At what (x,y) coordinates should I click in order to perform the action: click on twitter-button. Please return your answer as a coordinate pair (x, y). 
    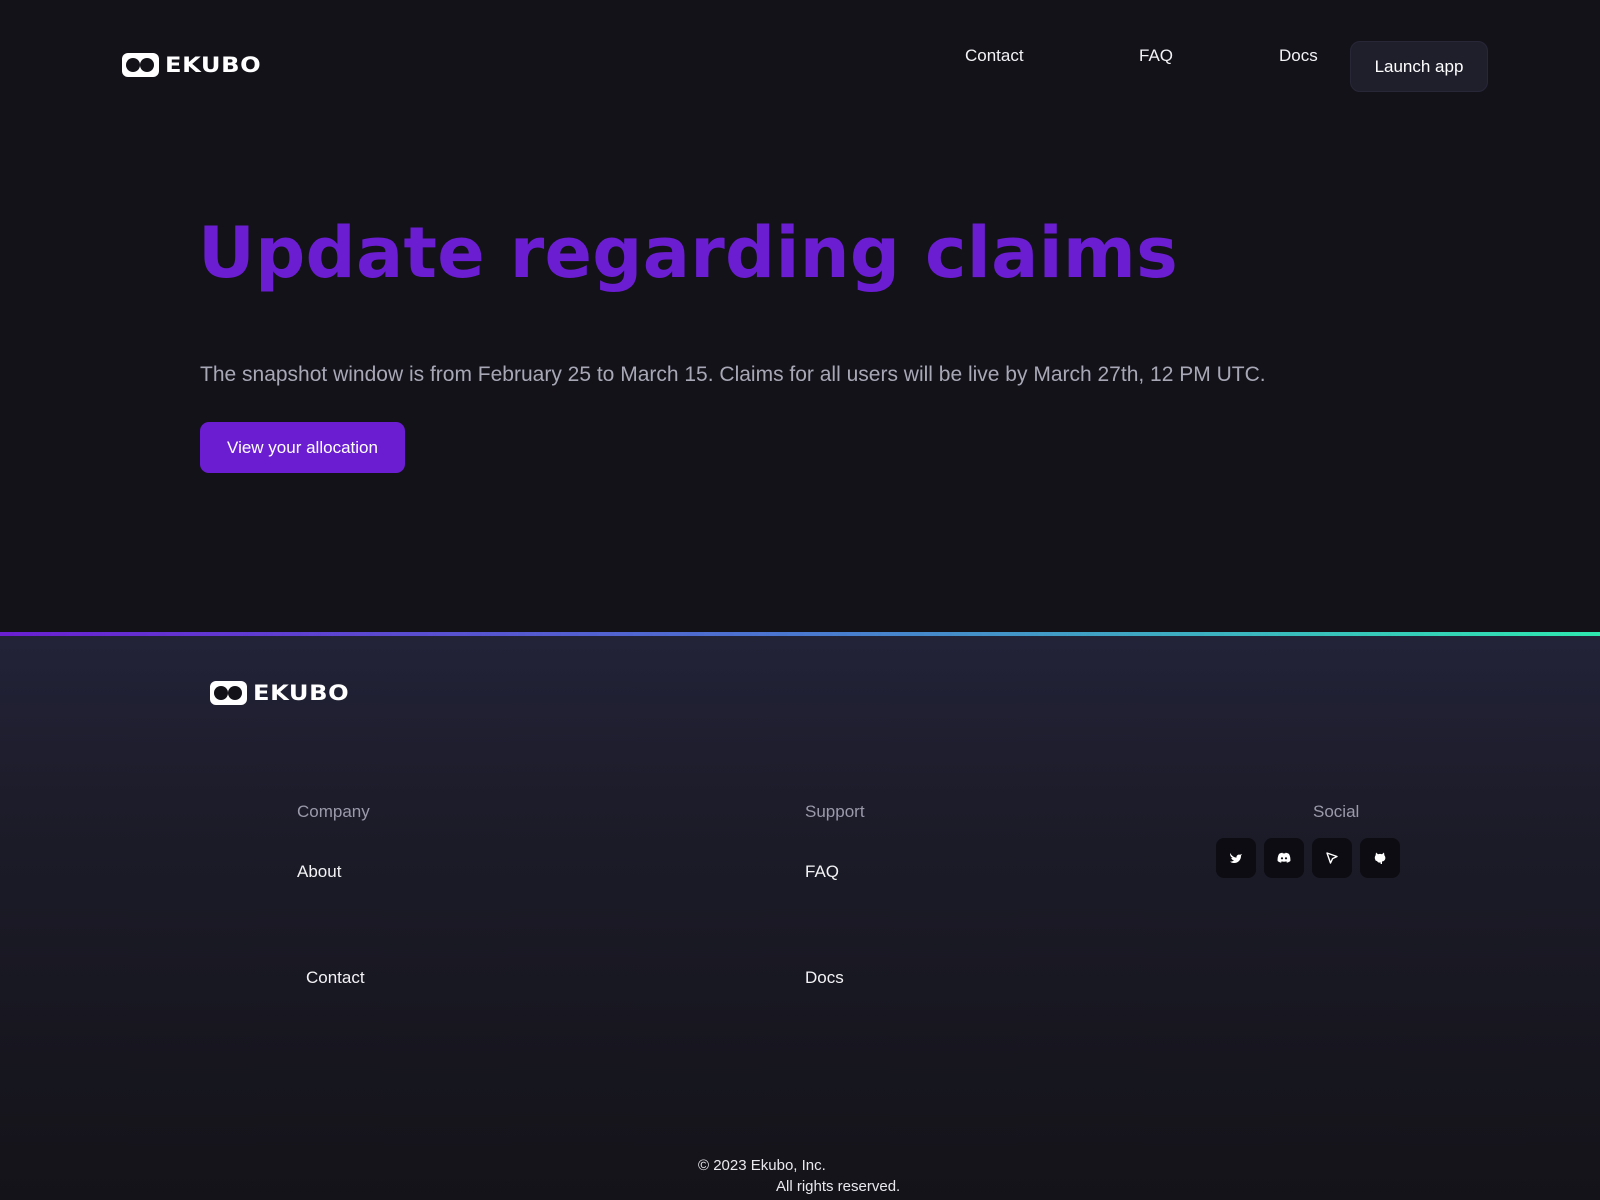
    Looking at the image, I should click on (1236, 858).